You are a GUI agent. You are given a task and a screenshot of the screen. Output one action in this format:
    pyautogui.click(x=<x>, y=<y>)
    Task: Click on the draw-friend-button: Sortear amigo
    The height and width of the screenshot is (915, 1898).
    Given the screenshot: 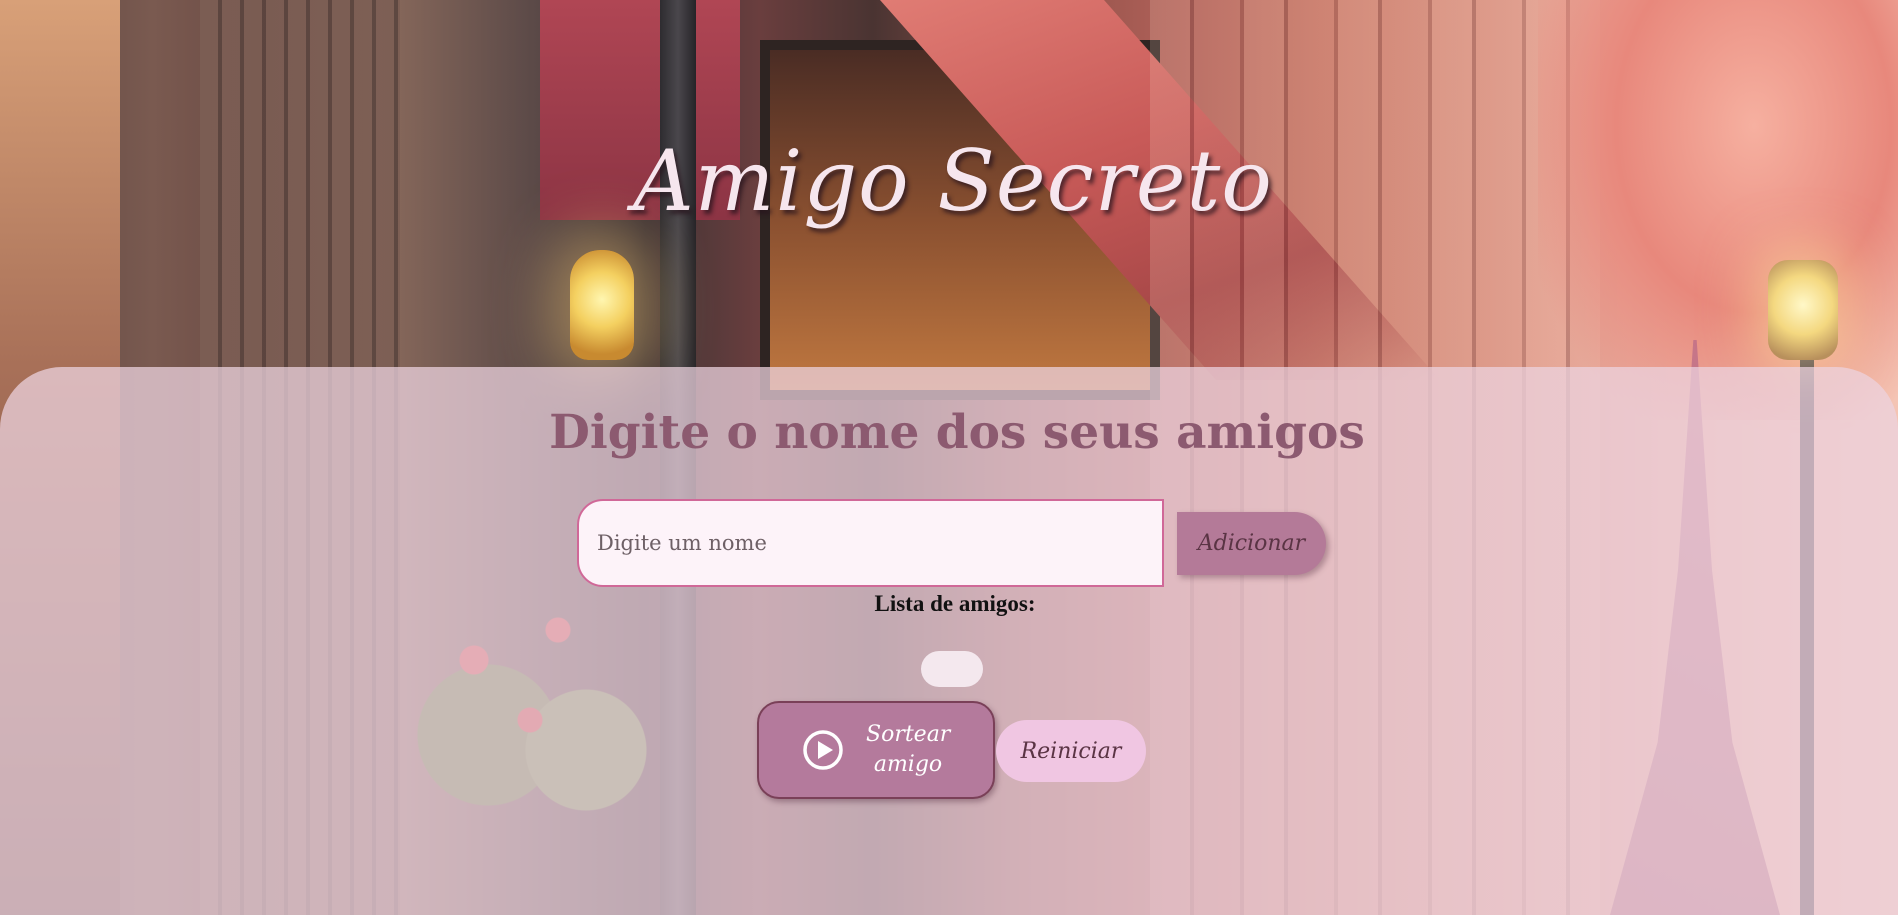 What is the action you would take?
    pyautogui.click(x=876, y=750)
    